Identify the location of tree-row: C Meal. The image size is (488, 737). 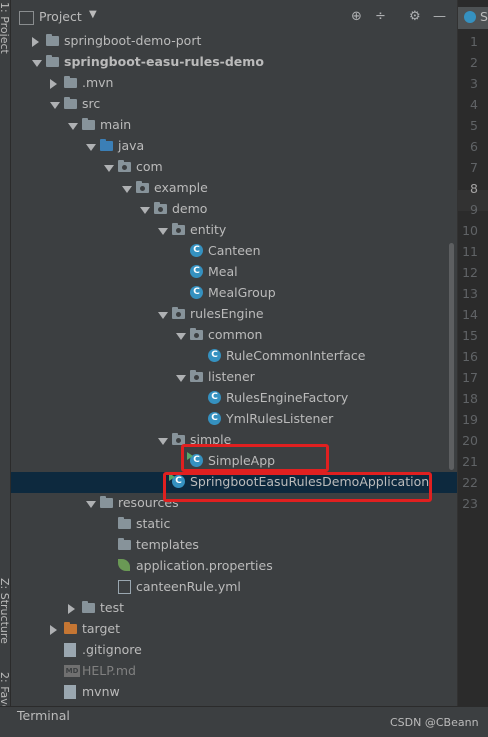
(234, 272).